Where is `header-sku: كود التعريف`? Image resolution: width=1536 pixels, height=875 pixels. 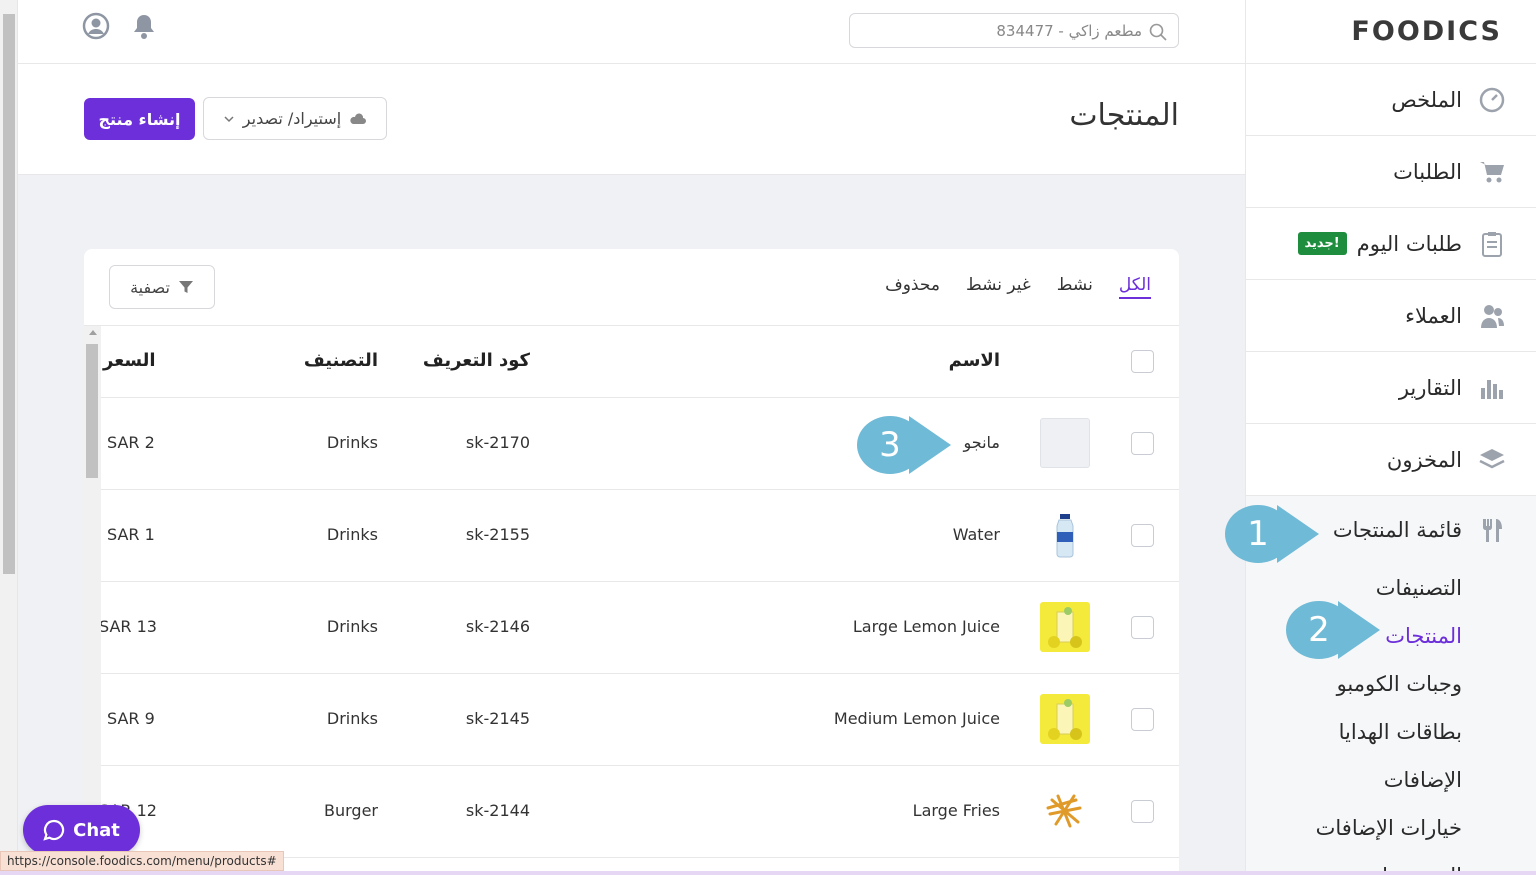
header-sku: كود التعريف is located at coordinates (476, 360).